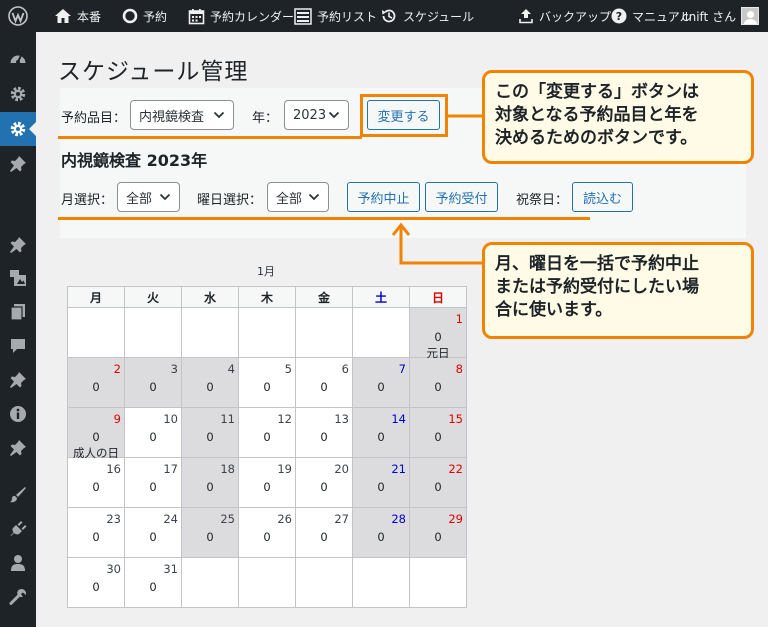 The image size is (768, 627). I want to click on calendar-day-cell: 23 0, so click(96, 532).